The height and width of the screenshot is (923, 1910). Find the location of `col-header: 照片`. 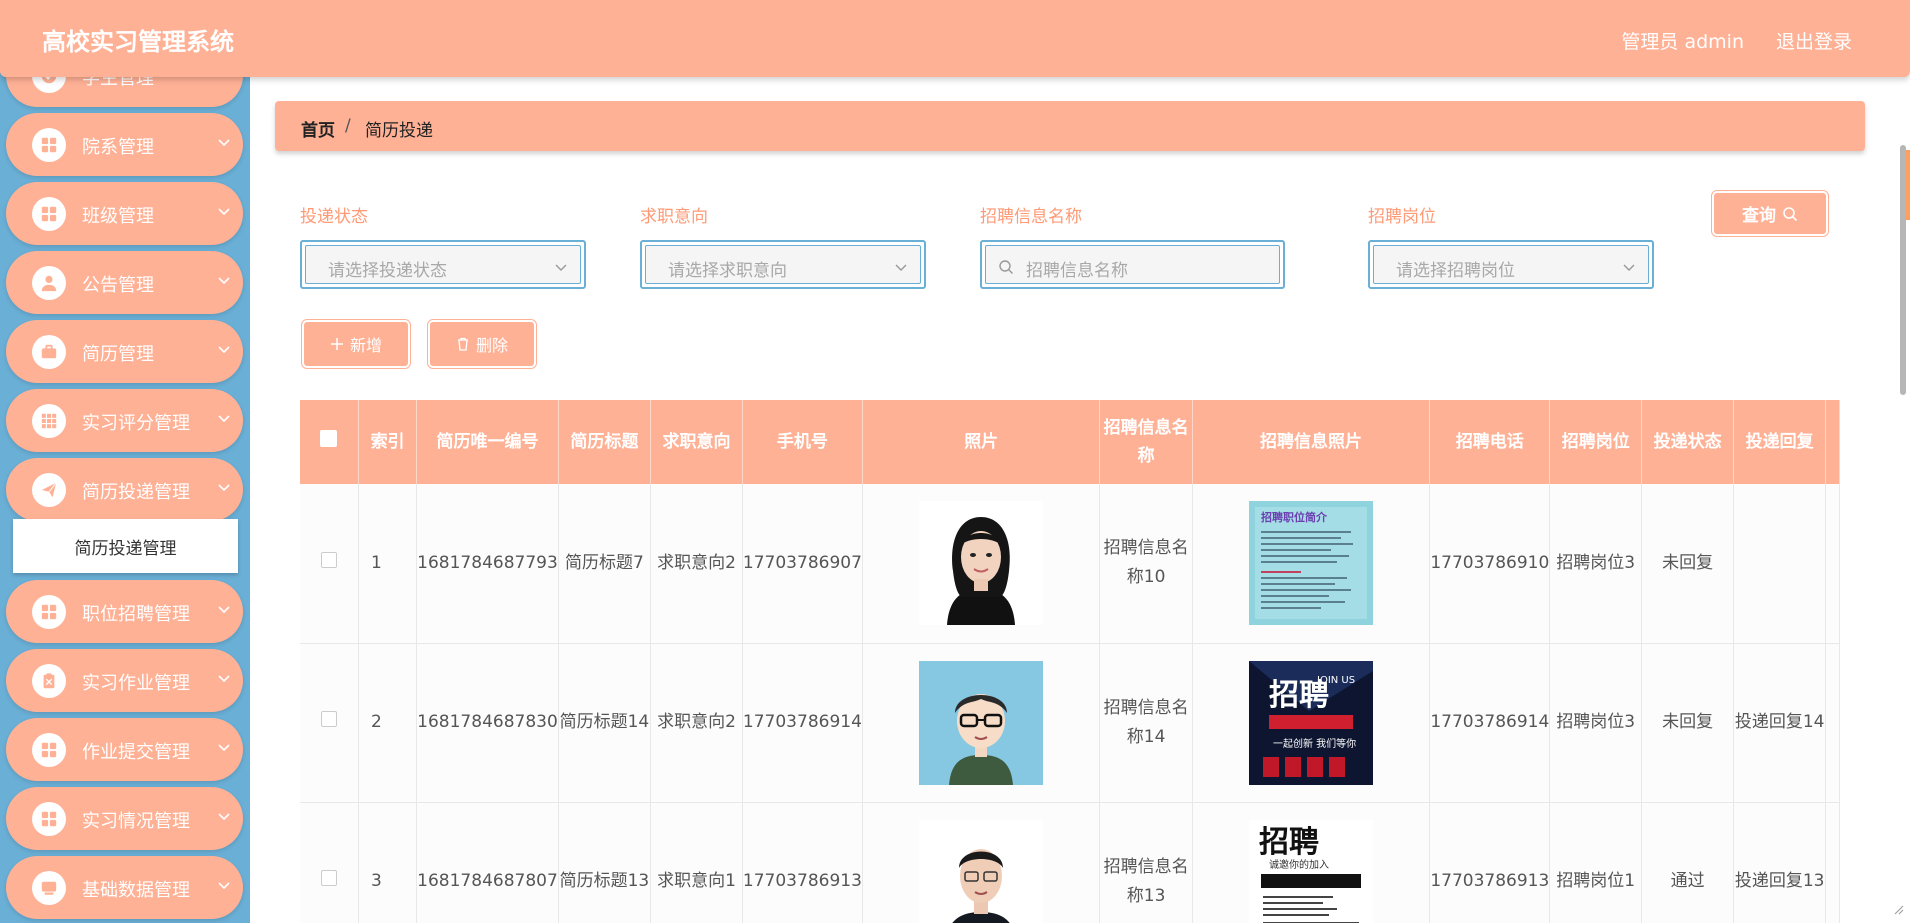

col-header: 照片 is located at coordinates (981, 442).